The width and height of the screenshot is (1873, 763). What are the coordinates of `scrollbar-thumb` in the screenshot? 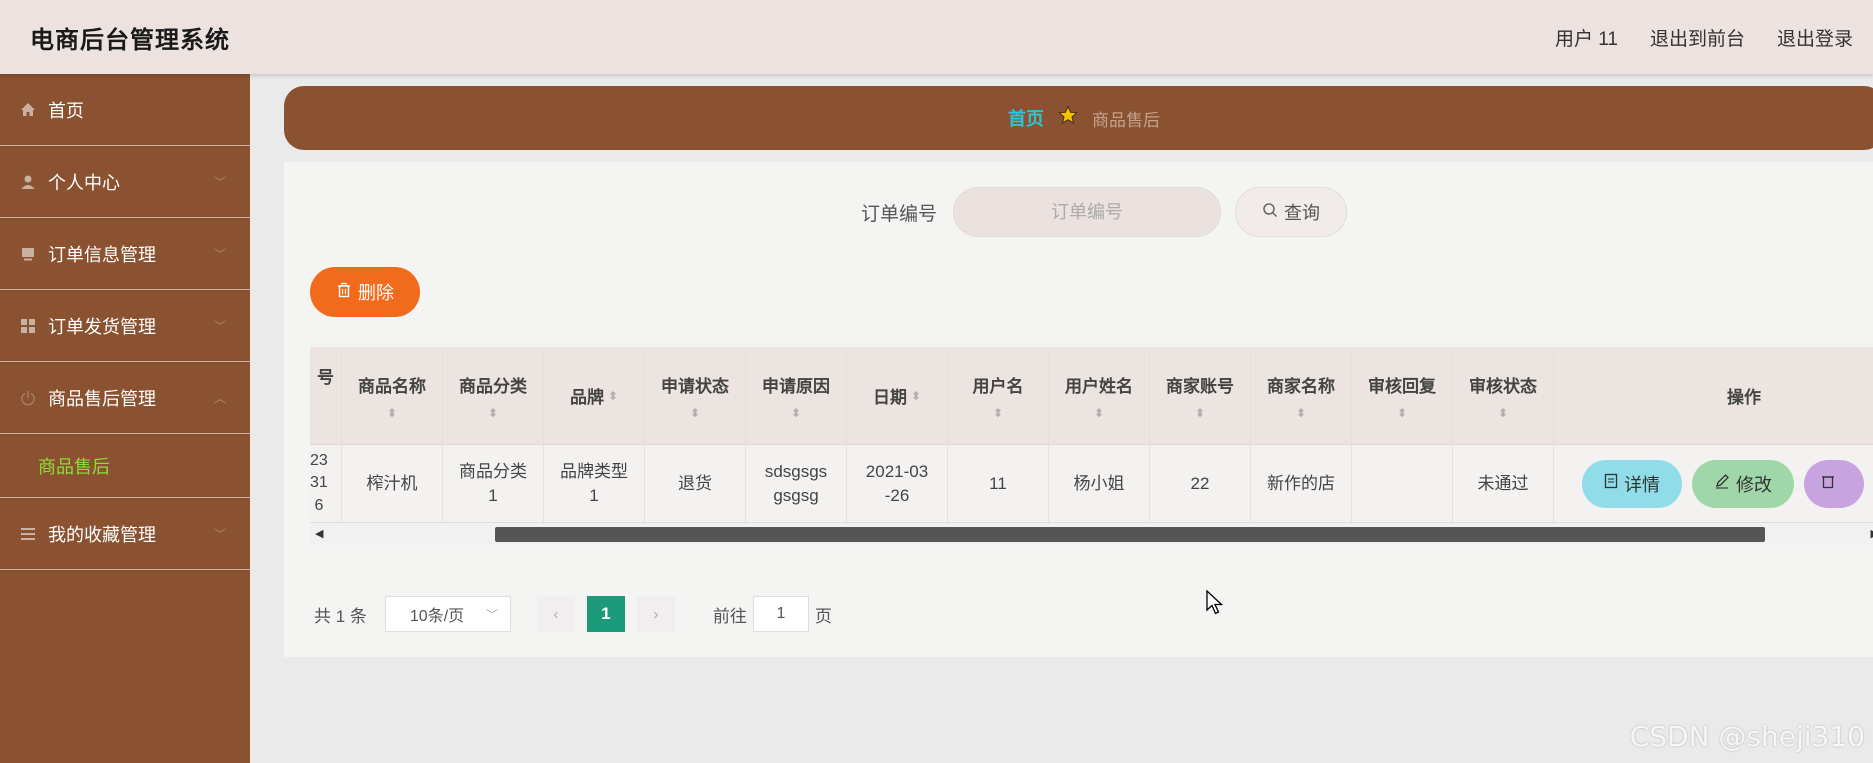 It's located at (1130, 534).